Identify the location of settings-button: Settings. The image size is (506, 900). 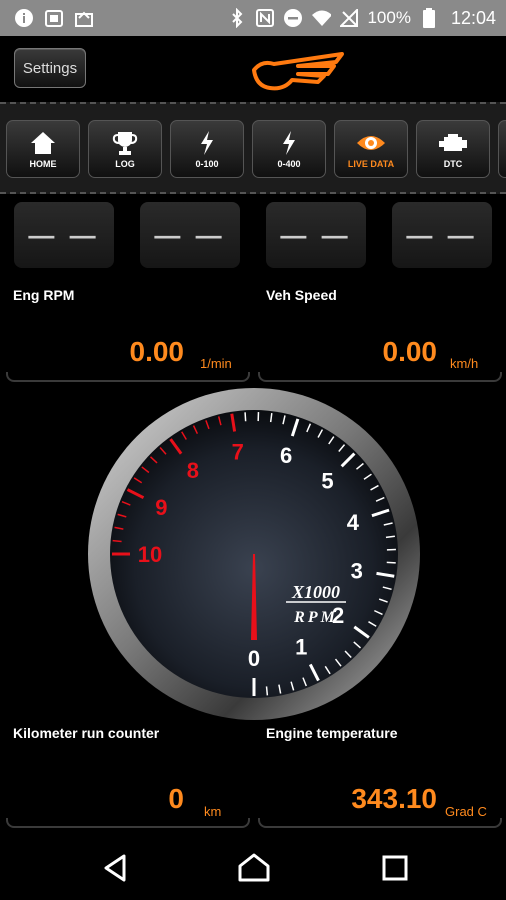
(50, 68).